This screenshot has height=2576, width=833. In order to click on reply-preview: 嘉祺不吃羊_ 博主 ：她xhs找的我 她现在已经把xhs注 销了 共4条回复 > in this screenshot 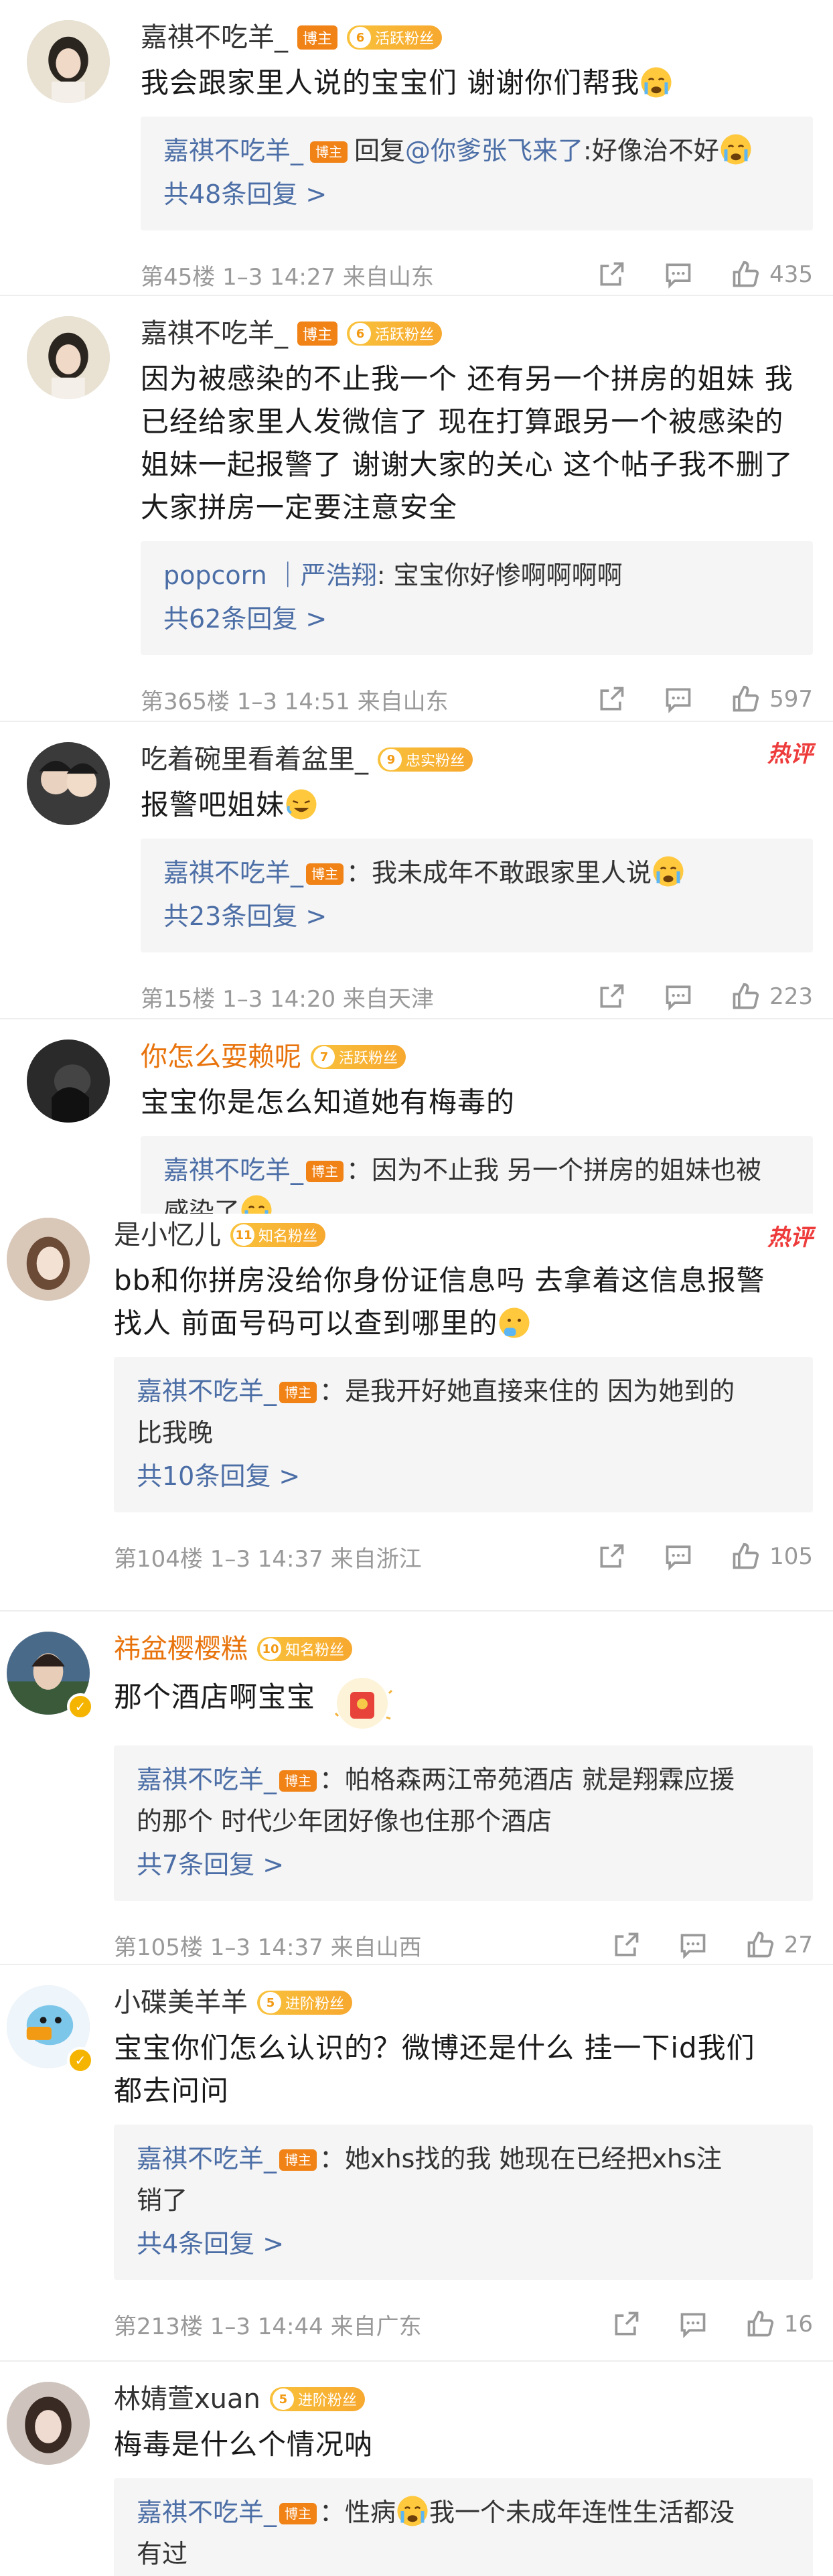, I will do `click(463, 2202)`.